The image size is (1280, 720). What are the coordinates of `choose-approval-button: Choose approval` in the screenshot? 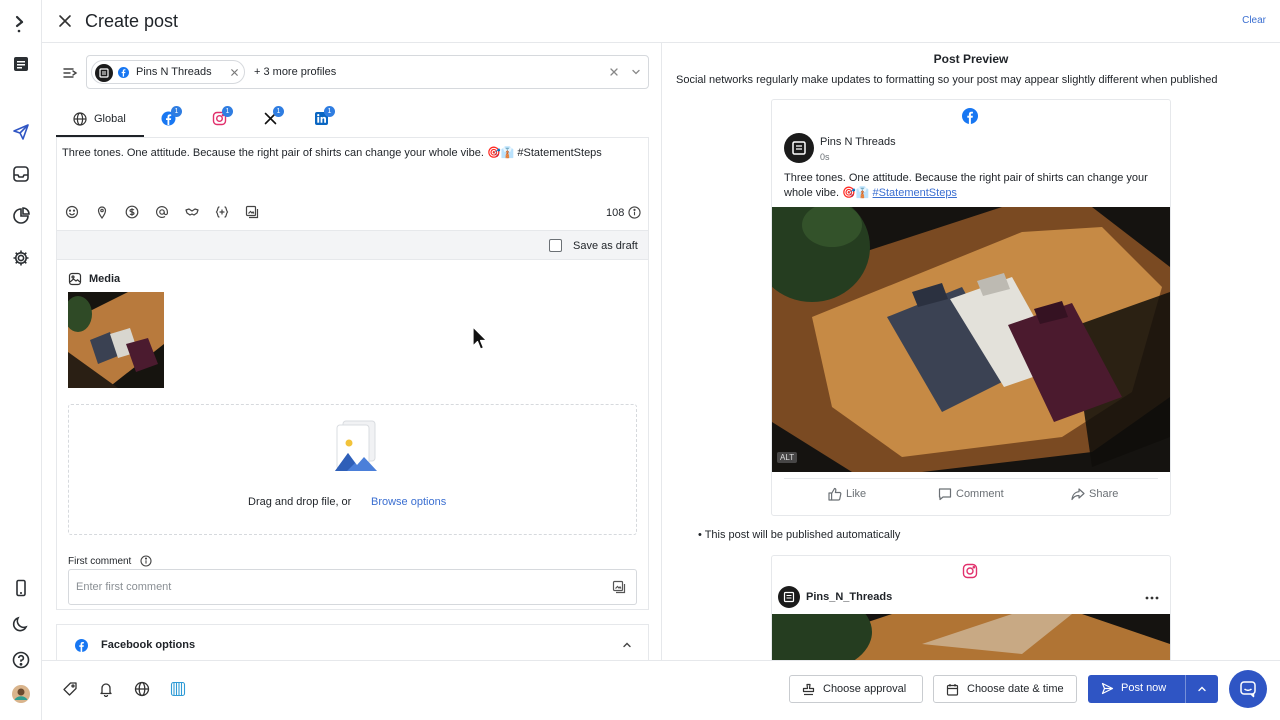 It's located at (856, 689).